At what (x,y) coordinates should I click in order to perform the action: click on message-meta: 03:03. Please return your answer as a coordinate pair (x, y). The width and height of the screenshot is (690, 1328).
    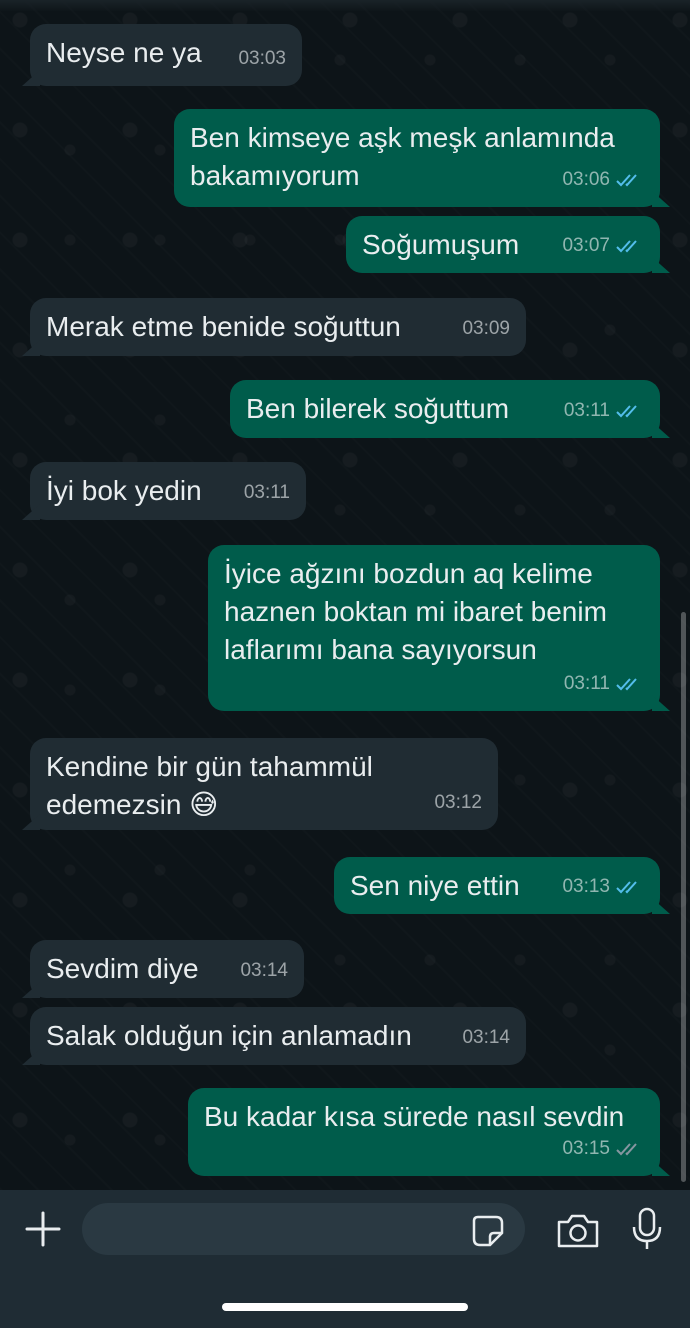
    Looking at the image, I should click on (262, 59).